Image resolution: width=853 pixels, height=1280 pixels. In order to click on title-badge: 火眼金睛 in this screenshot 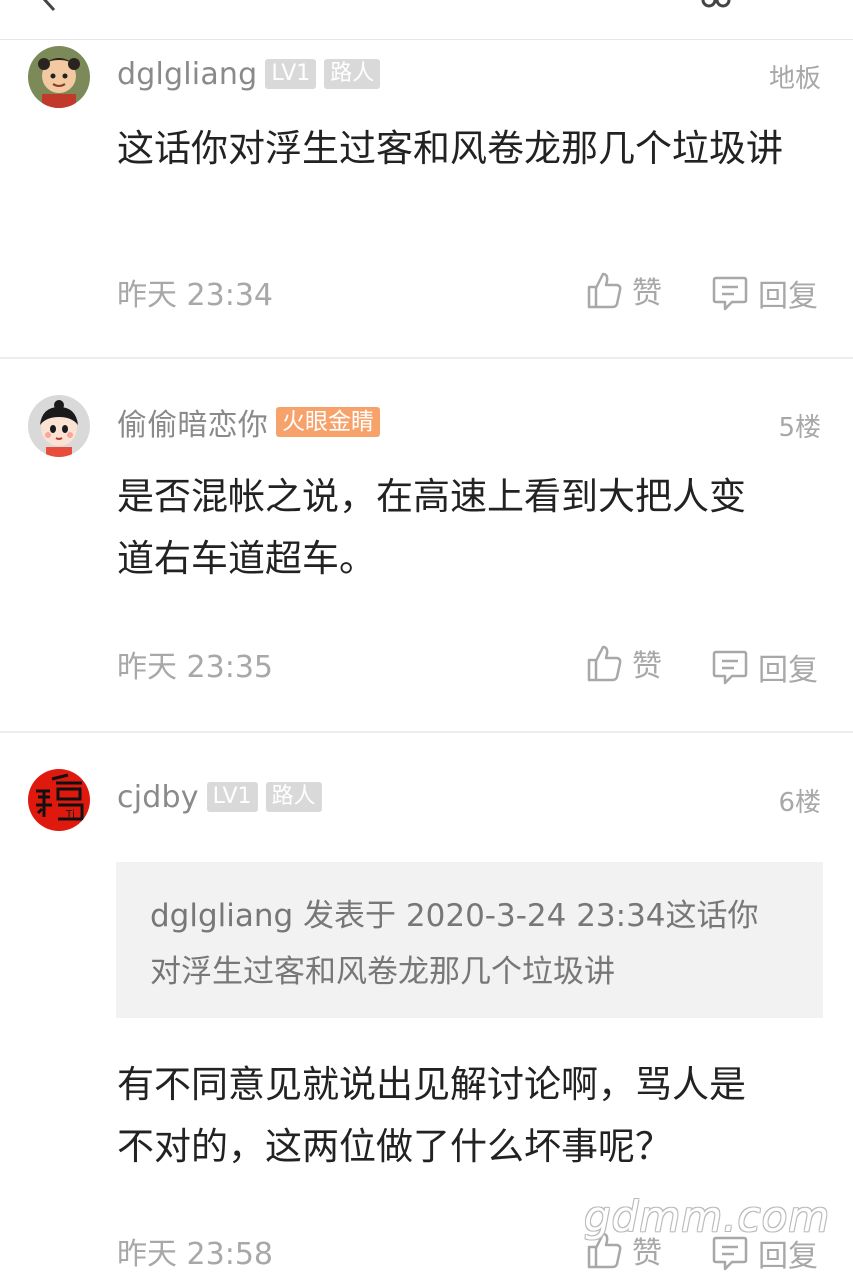, I will do `click(328, 422)`.